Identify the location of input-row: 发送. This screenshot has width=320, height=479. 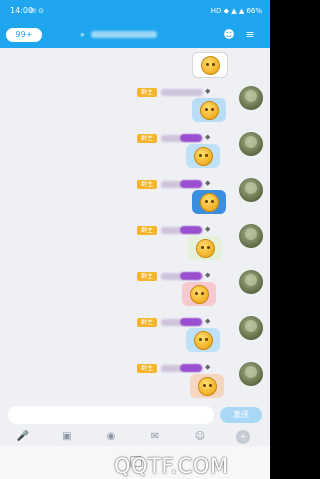
(135, 416).